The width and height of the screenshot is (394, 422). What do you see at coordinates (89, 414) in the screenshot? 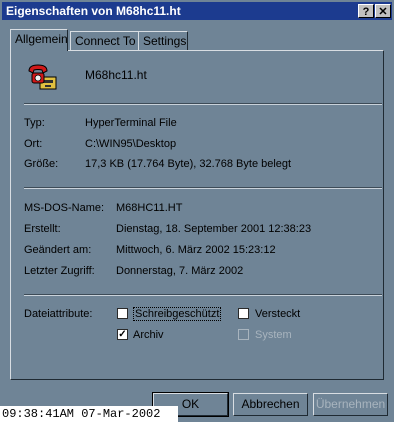
I see `clock-overlay: 09:38:41AM 07-Mar-2002` at bounding box center [89, 414].